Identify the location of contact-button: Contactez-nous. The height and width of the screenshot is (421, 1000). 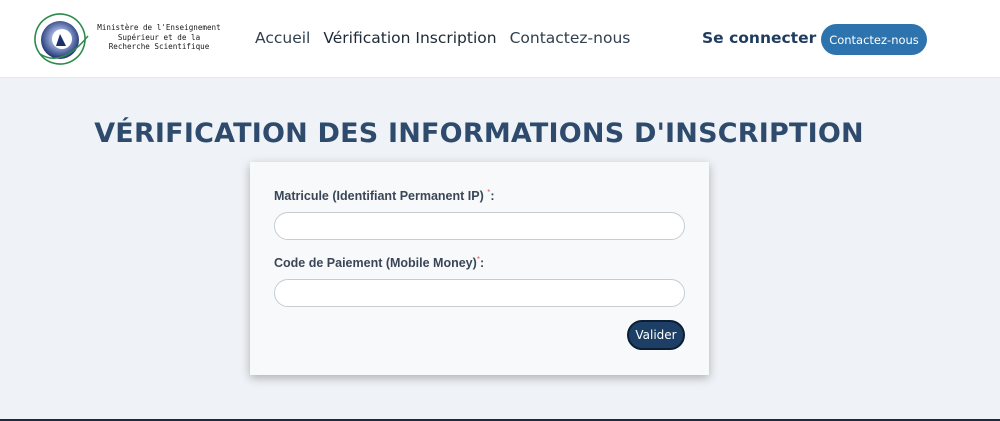
(874, 39).